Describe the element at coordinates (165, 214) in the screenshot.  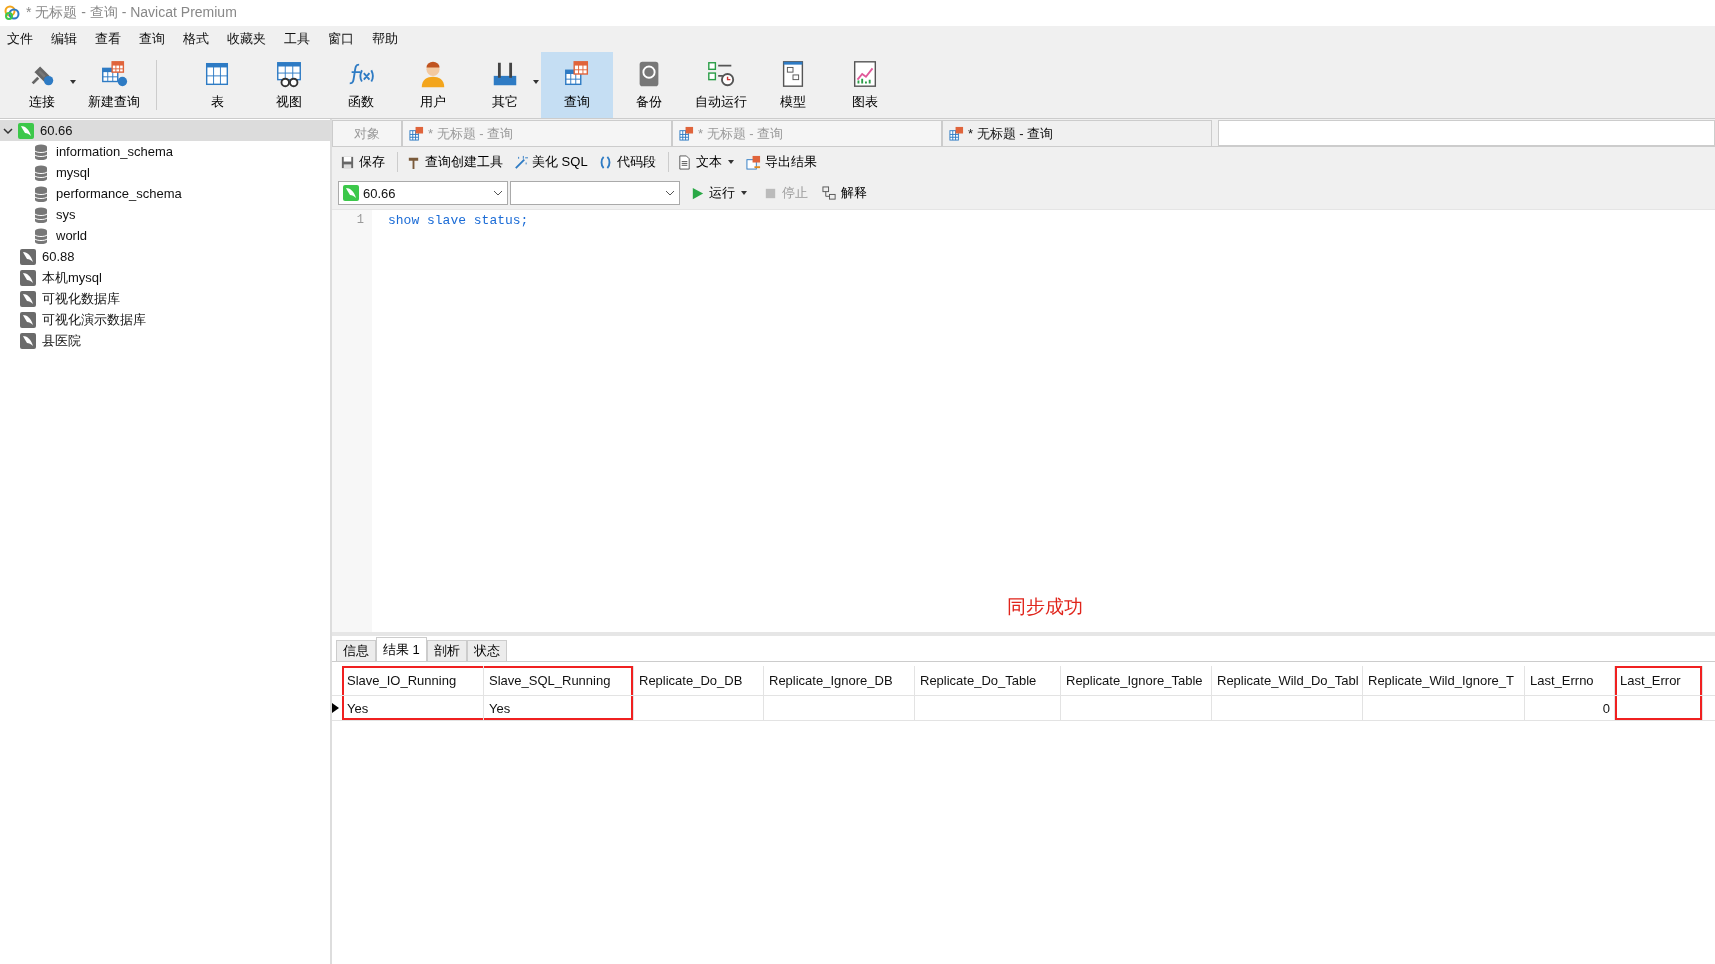
I see `database-item: sys` at that location.